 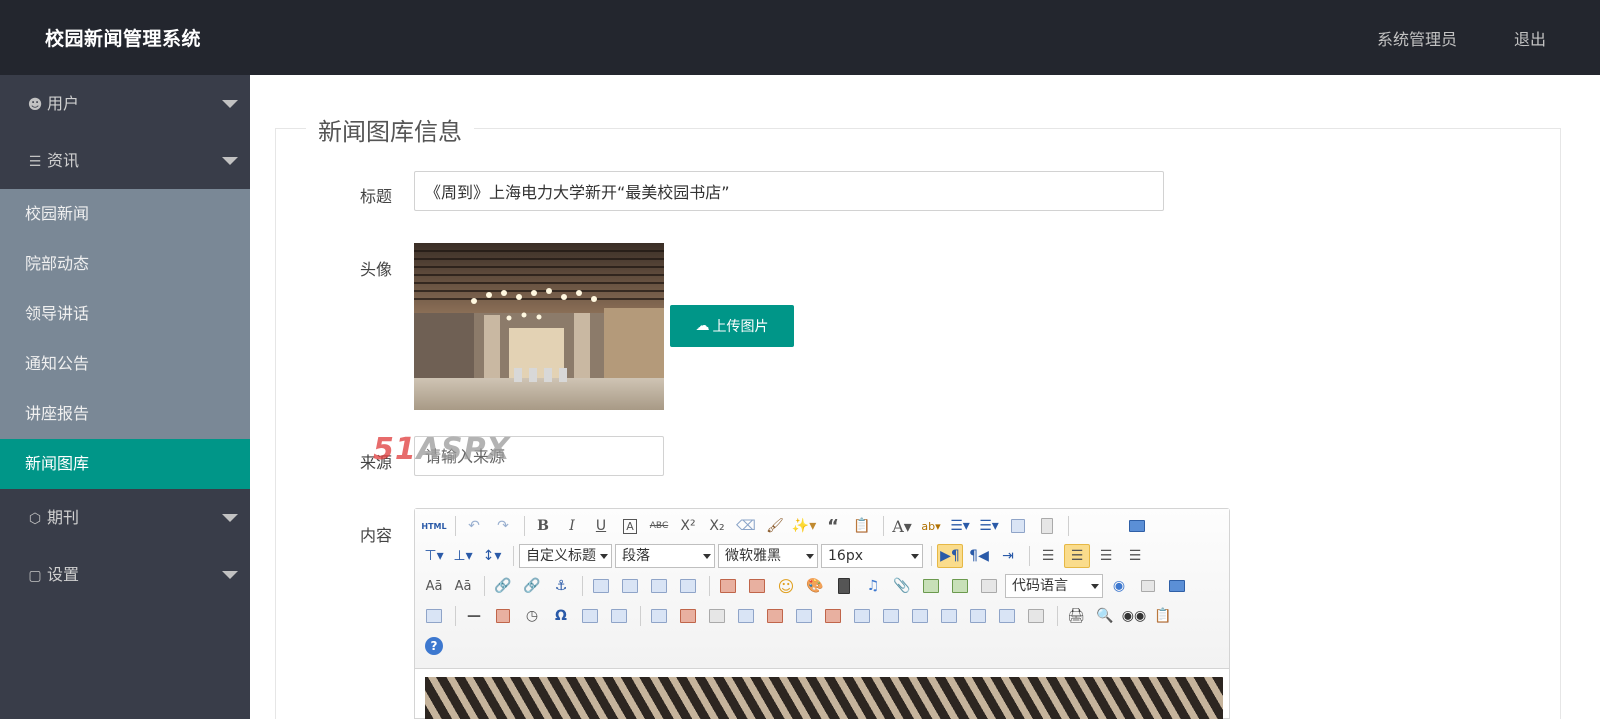 I want to click on time-icon: ◷, so click(x=532, y=616).